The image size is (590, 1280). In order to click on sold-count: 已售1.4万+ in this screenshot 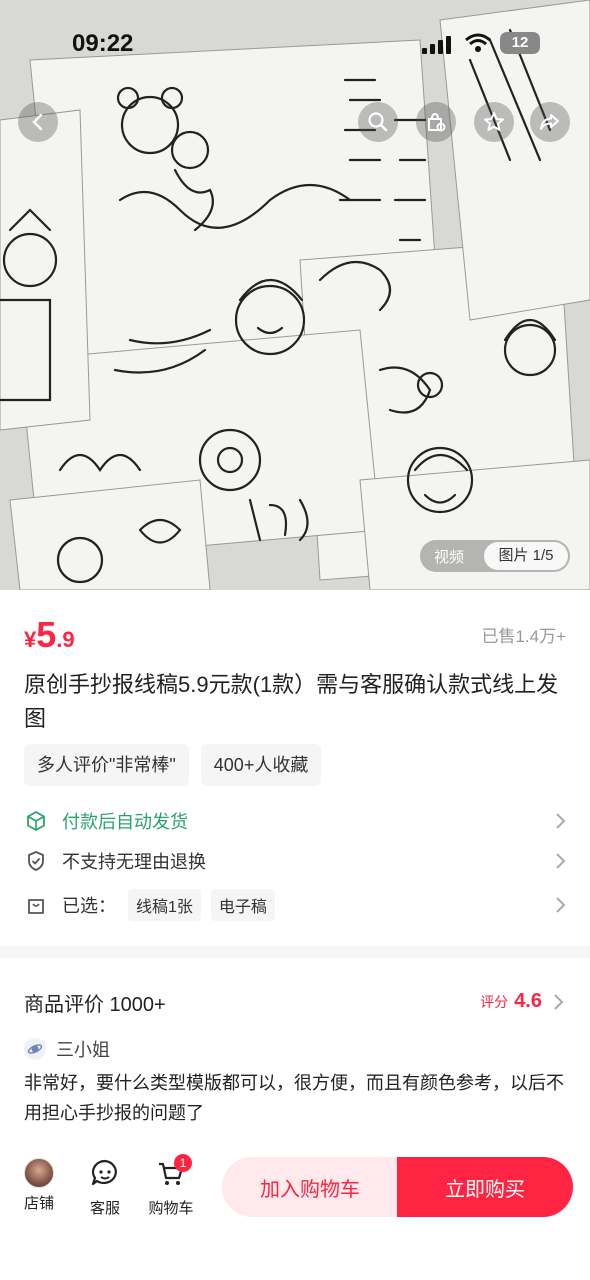, I will do `click(523, 636)`.